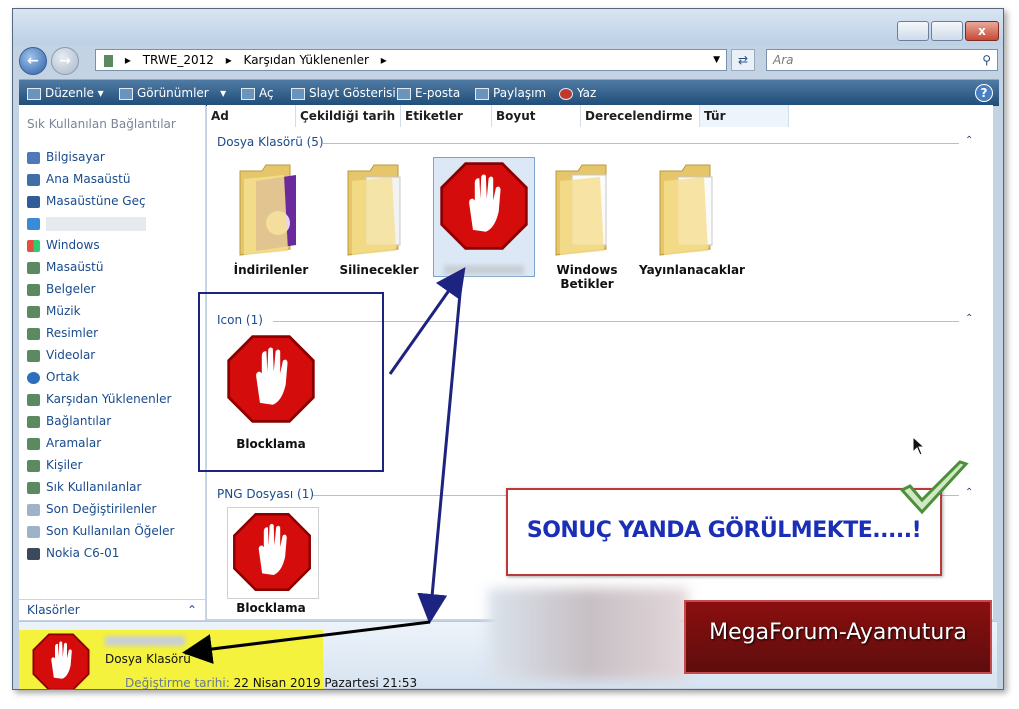 The height and width of the screenshot is (709, 1019). Describe the element at coordinates (343, 93) in the screenshot. I see `slideshow-button: Slayt Gösterisi` at that location.